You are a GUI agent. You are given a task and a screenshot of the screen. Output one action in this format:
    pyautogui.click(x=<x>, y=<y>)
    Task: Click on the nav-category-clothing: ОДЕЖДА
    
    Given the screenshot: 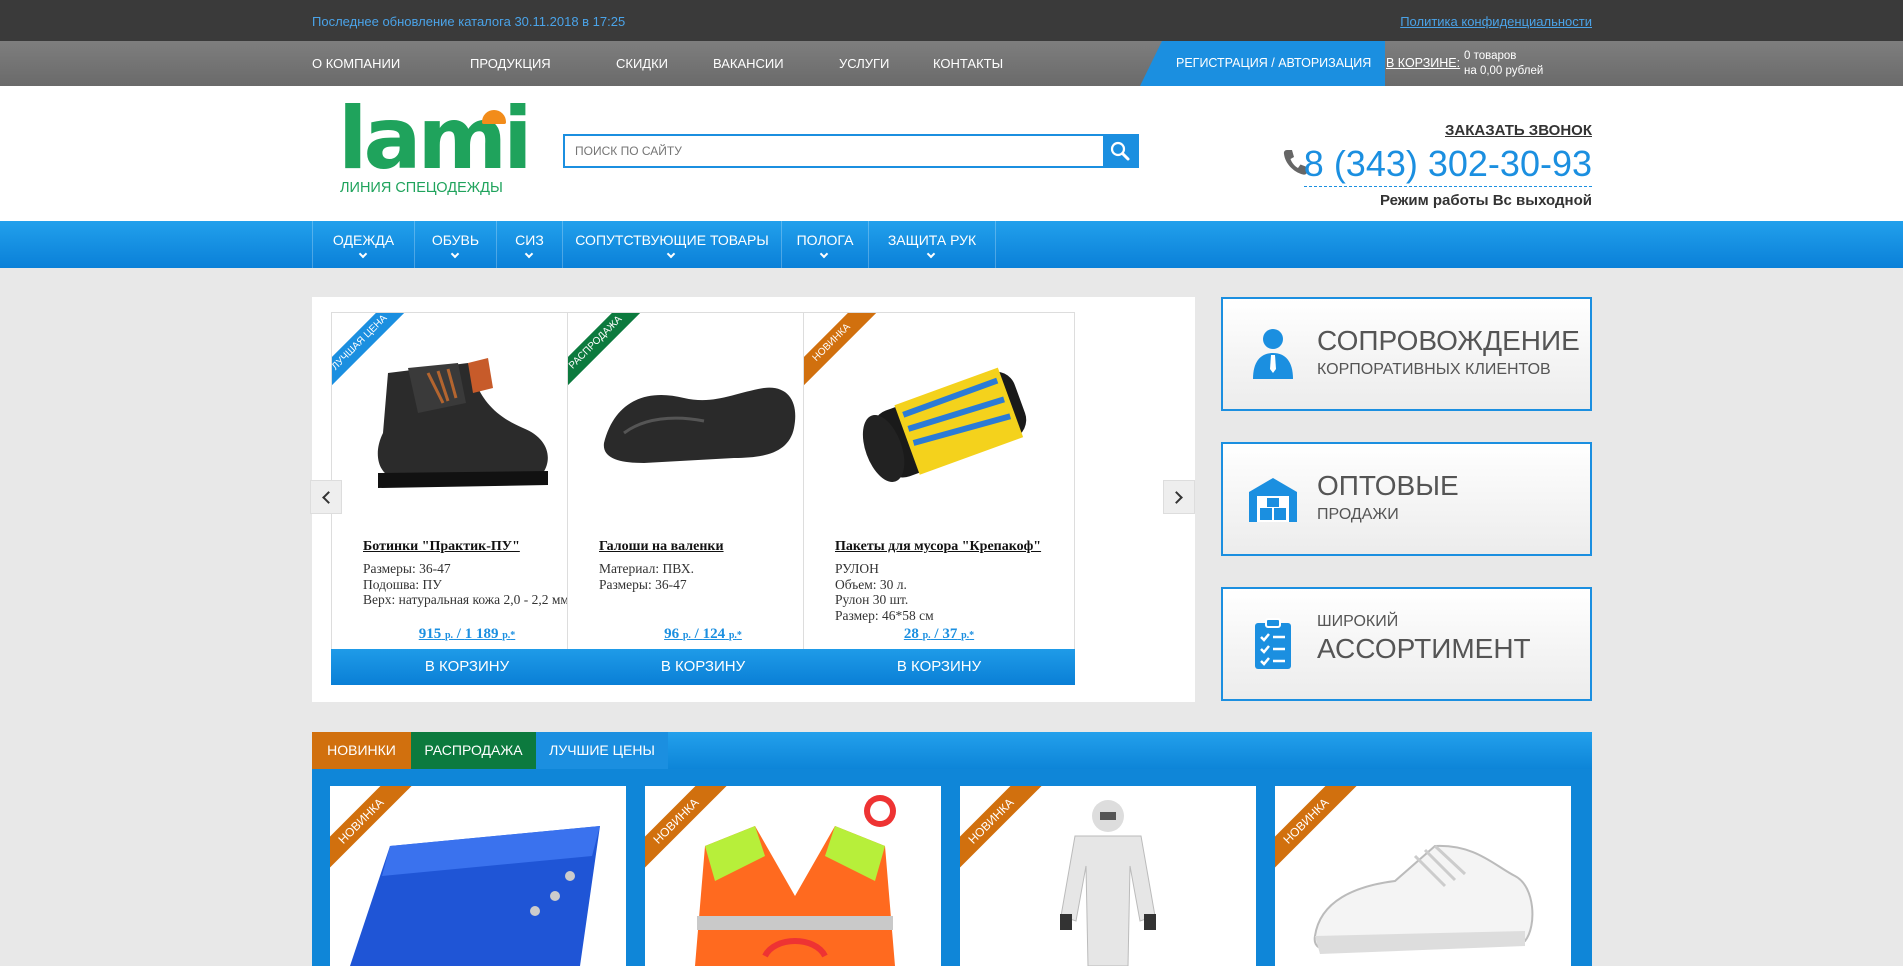 What is the action you would take?
    pyautogui.click(x=363, y=244)
    